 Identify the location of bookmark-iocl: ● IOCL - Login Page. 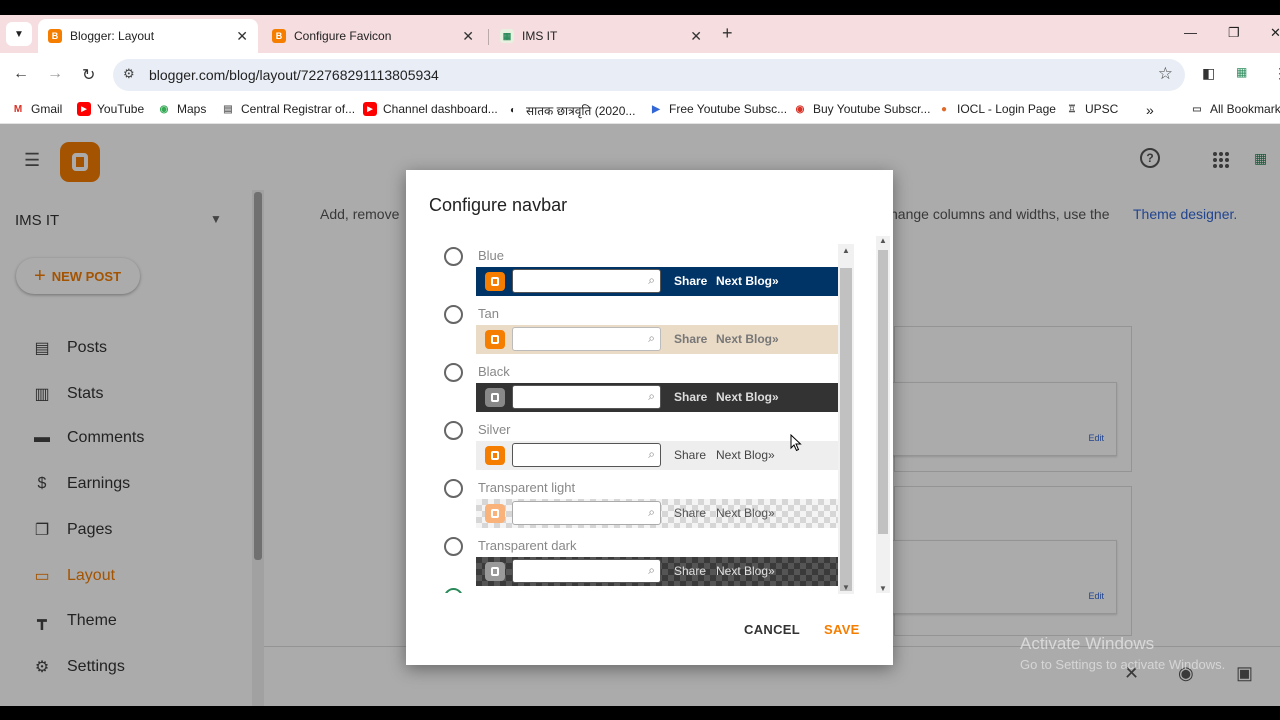
(996, 109).